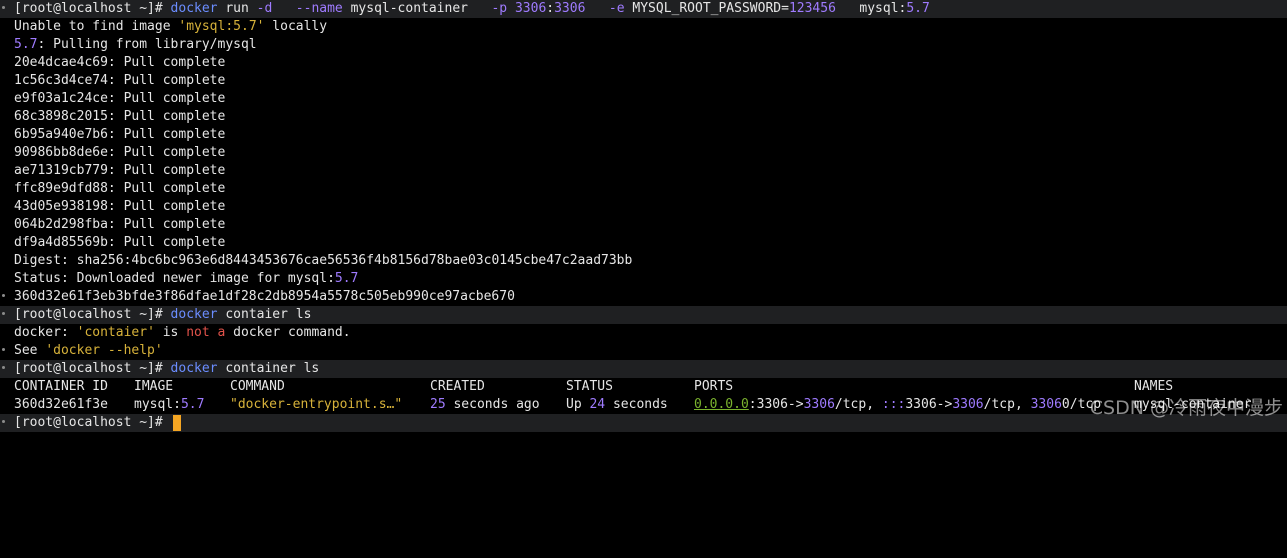  I want to click on layer-line: 90986bb8de6e: Pull complete, so click(120, 152).